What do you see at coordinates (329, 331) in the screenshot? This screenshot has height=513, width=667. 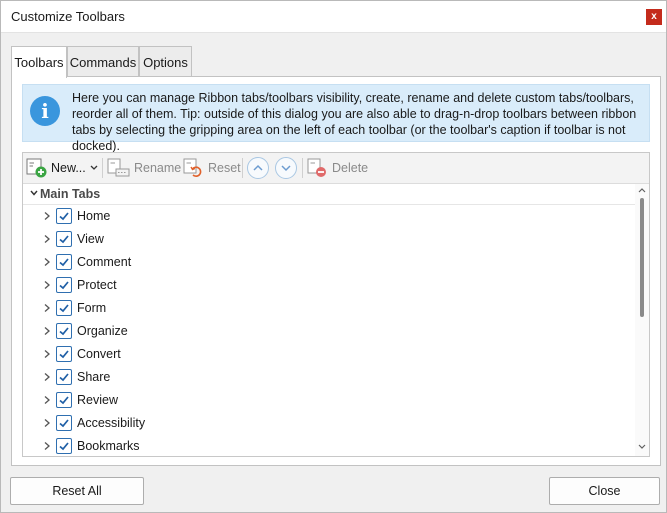 I see `tree-item: Organize` at bounding box center [329, 331].